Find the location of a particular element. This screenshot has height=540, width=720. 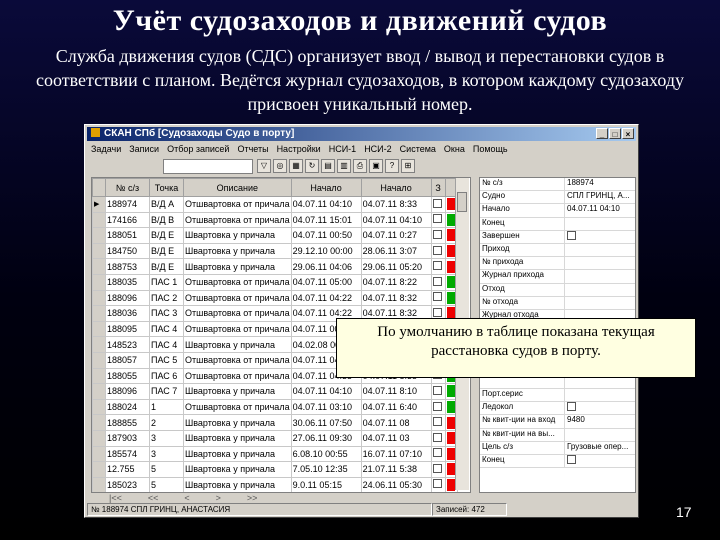

chart-icon: ▥ is located at coordinates (344, 166).